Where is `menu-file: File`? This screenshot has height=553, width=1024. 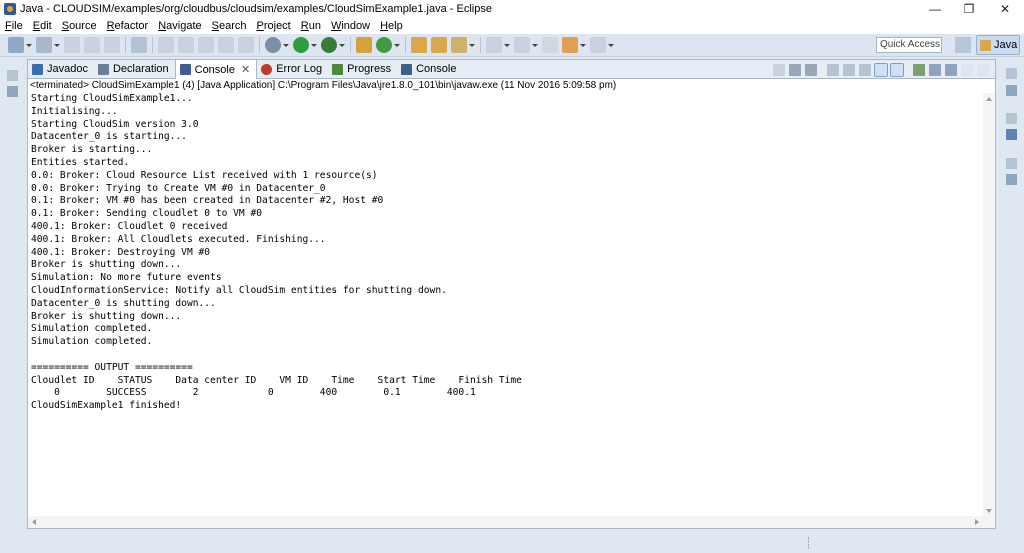
menu-file: File is located at coordinates (14, 26).